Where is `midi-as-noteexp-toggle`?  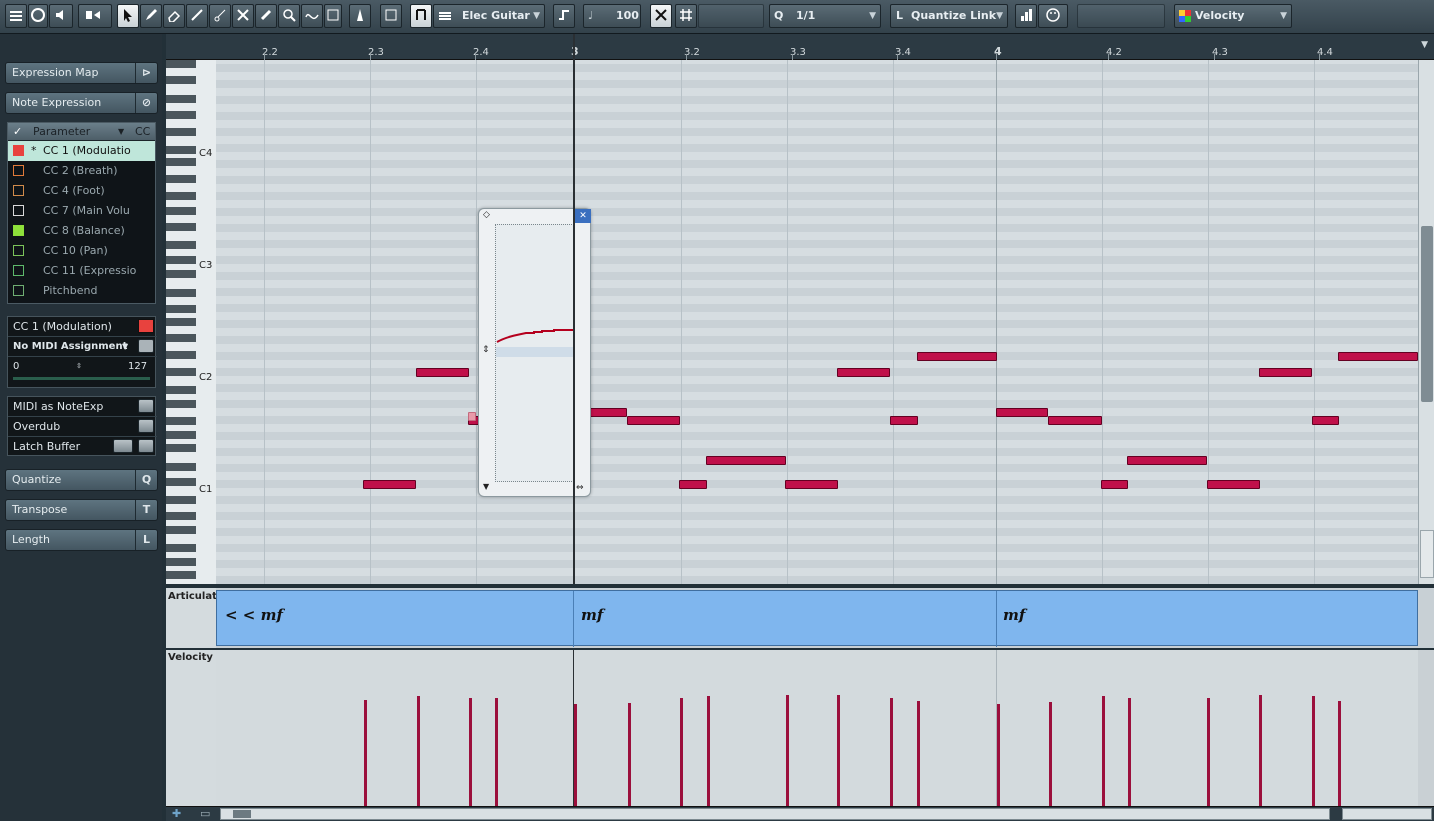
midi-as-noteexp-toggle is located at coordinates (146, 406).